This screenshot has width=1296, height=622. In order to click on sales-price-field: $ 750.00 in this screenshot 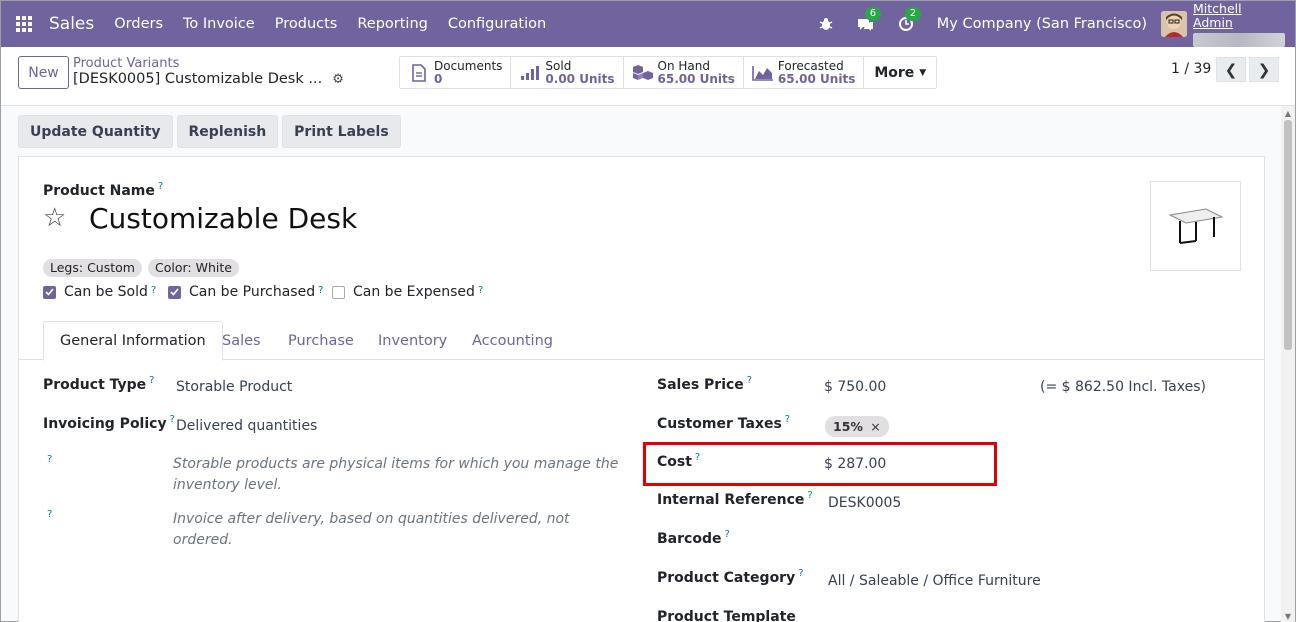, I will do `click(855, 387)`.